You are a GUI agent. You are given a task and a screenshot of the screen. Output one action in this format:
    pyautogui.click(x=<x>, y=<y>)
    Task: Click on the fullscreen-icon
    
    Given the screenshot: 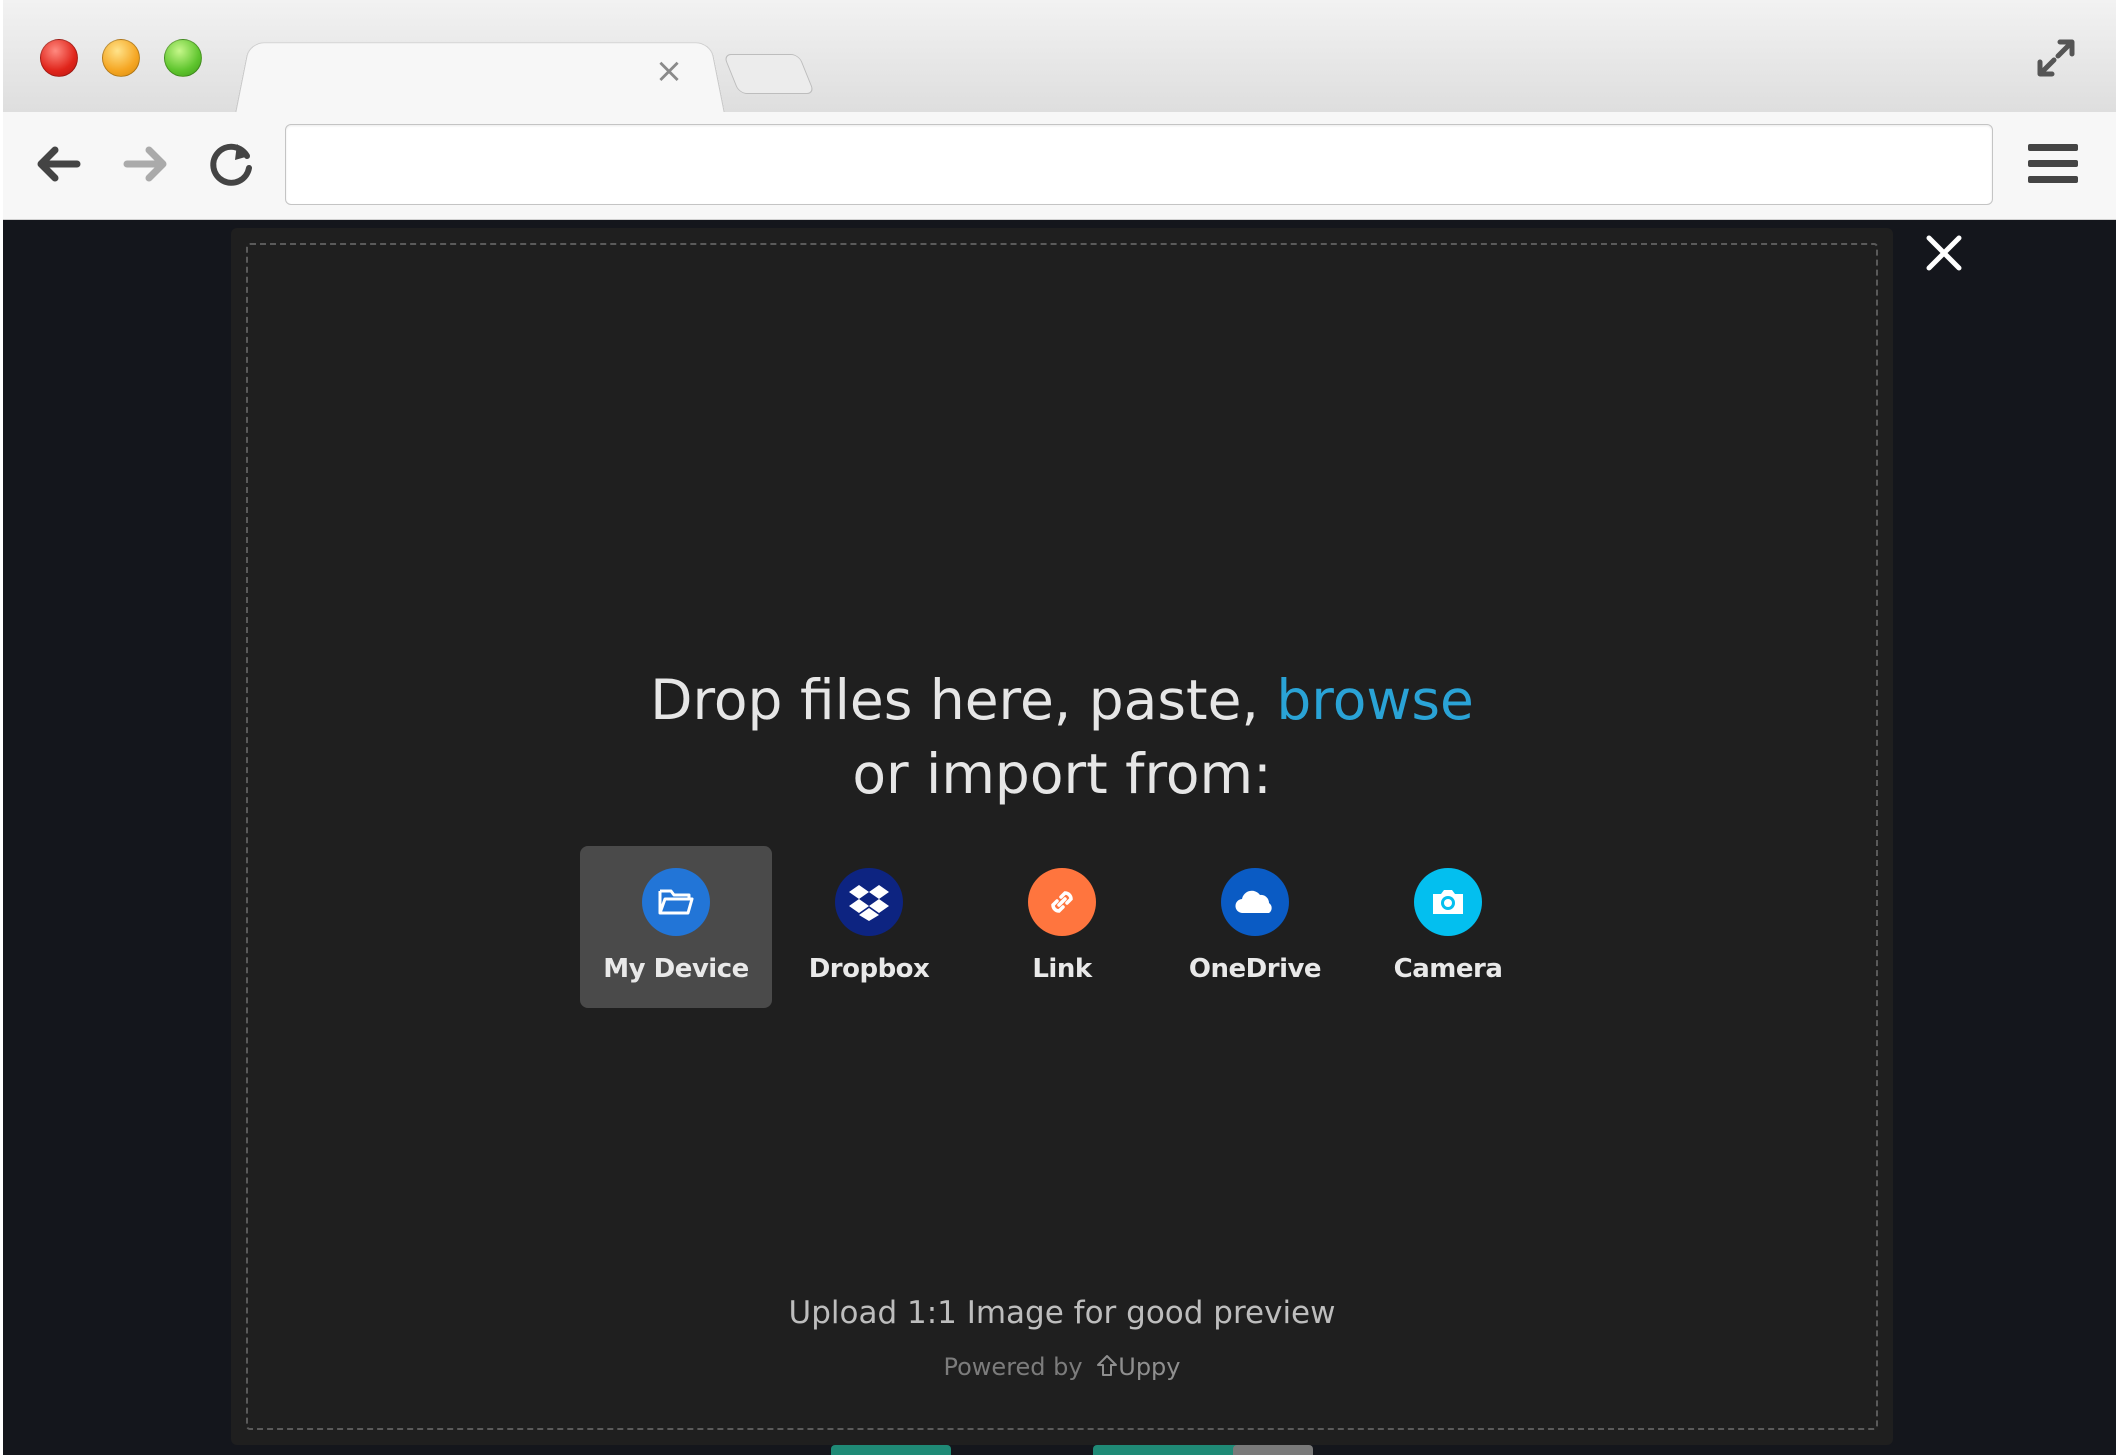 What is the action you would take?
    pyautogui.click(x=2056, y=58)
    